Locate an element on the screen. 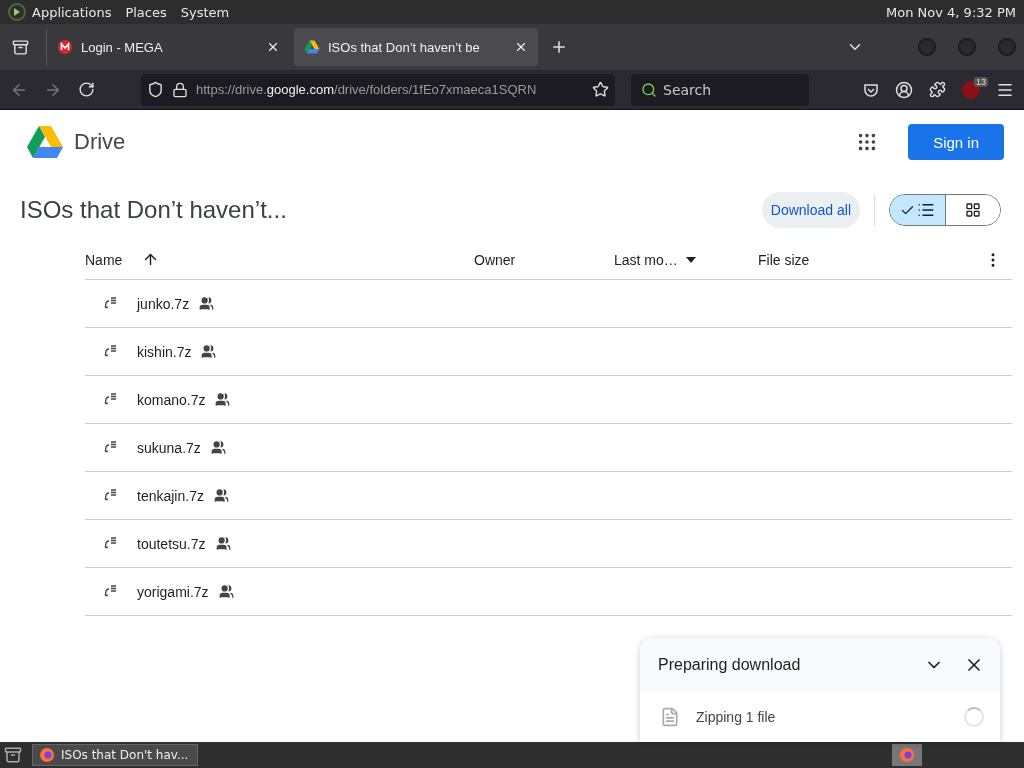 The width and height of the screenshot is (1024, 768). panel-menu: System is located at coordinates (205, 12).